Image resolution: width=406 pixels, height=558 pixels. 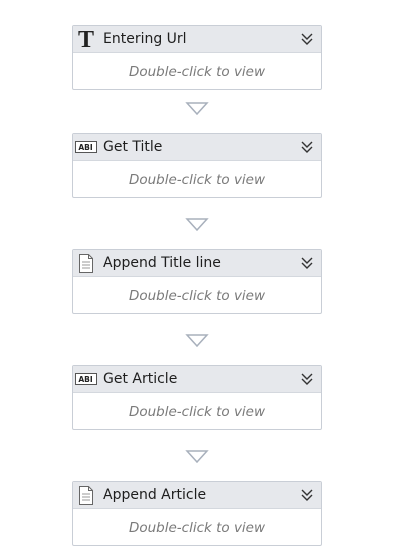 I want to click on svg-text: T, so click(x=86, y=39).